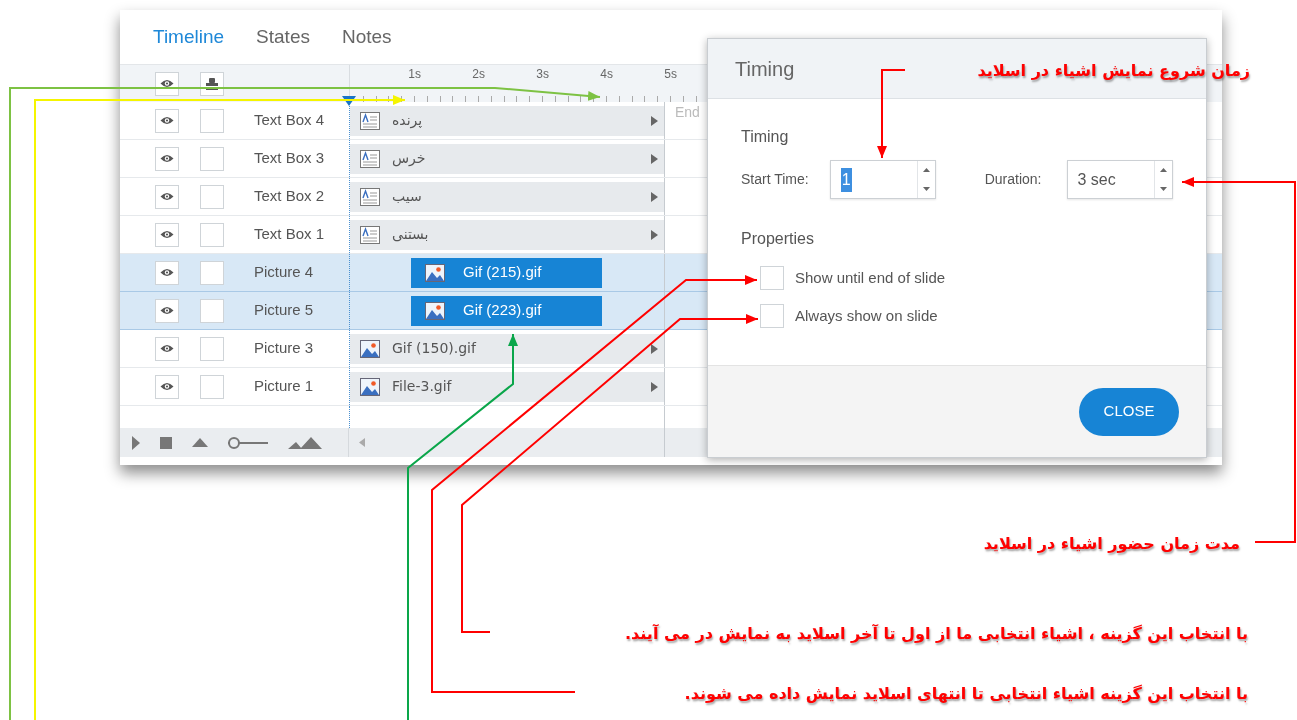 The height and width of the screenshot is (720, 1297). Describe the element at coordinates (362, 442) in the screenshot. I see `scroll-left-icon` at that location.